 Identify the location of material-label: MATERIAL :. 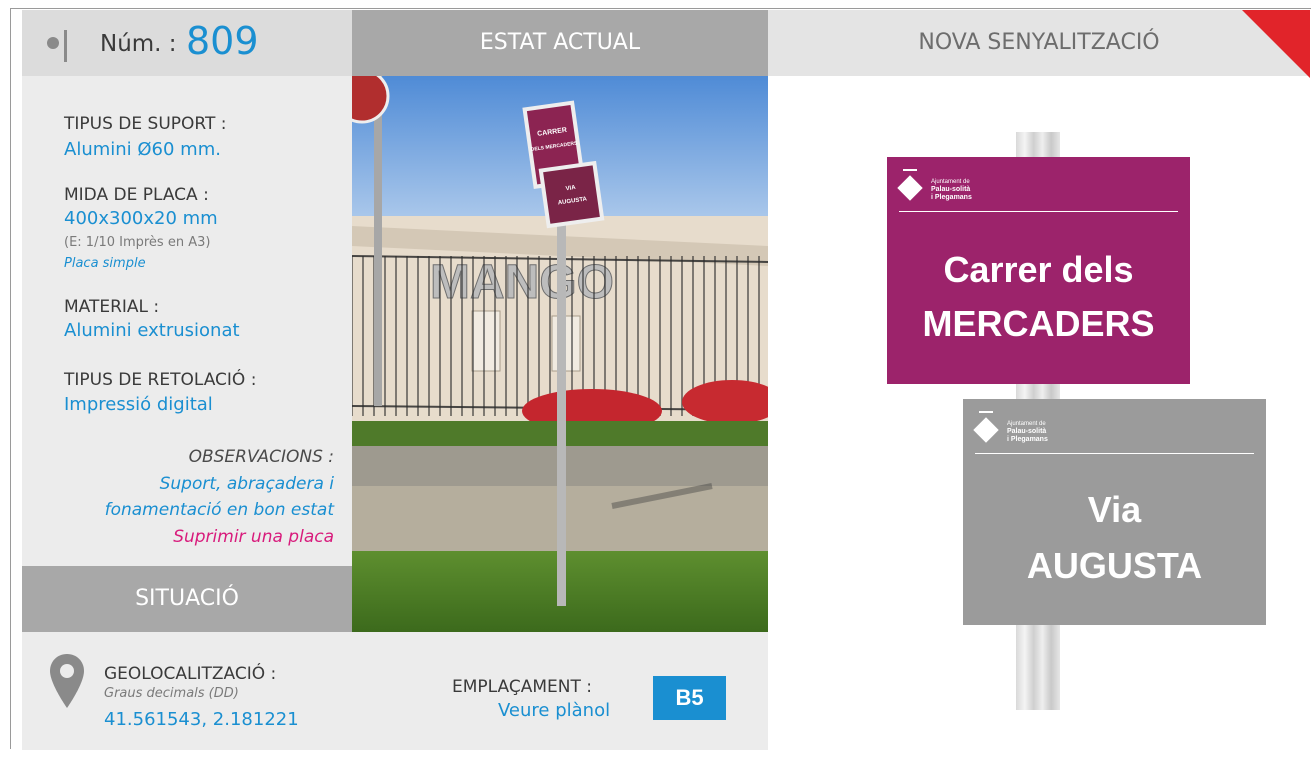
(112, 307).